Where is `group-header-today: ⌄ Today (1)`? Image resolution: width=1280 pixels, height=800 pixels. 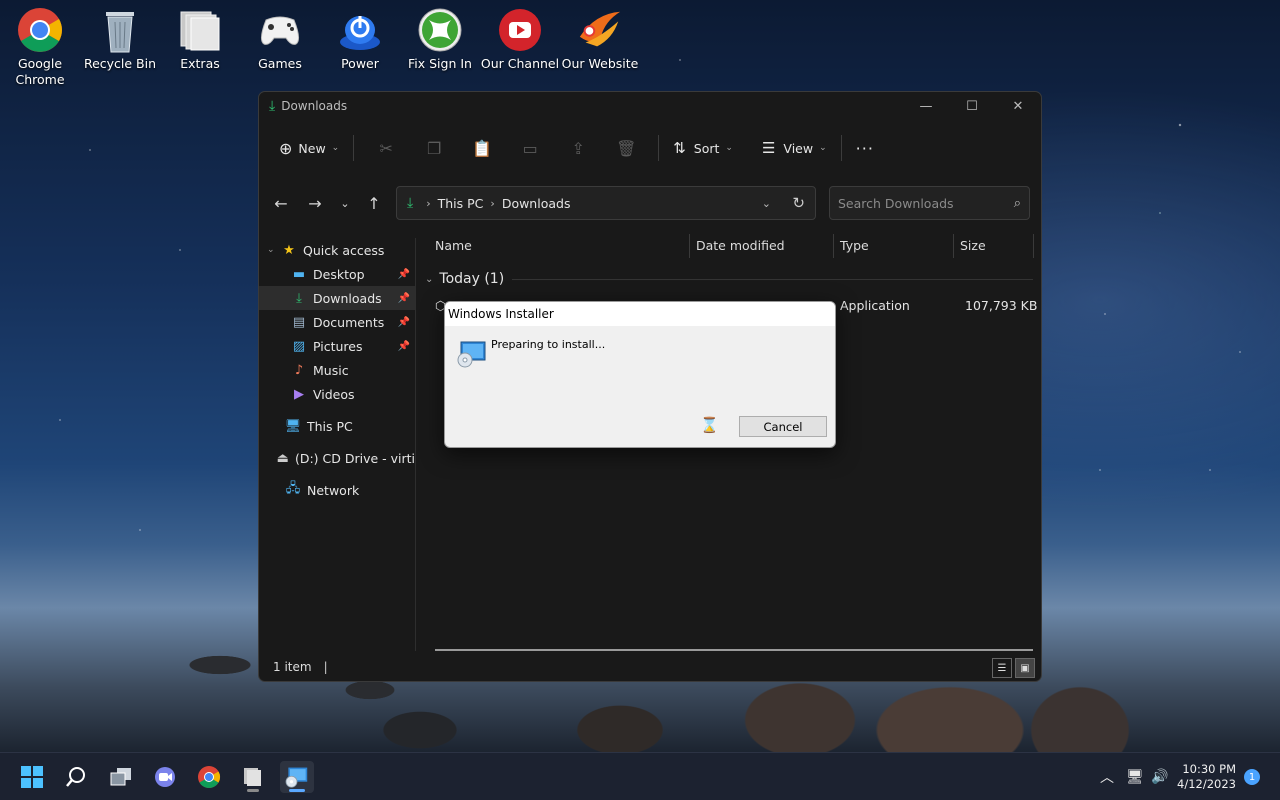 group-header-today: ⌄ Today (1) is located at coordinates (729, 279).